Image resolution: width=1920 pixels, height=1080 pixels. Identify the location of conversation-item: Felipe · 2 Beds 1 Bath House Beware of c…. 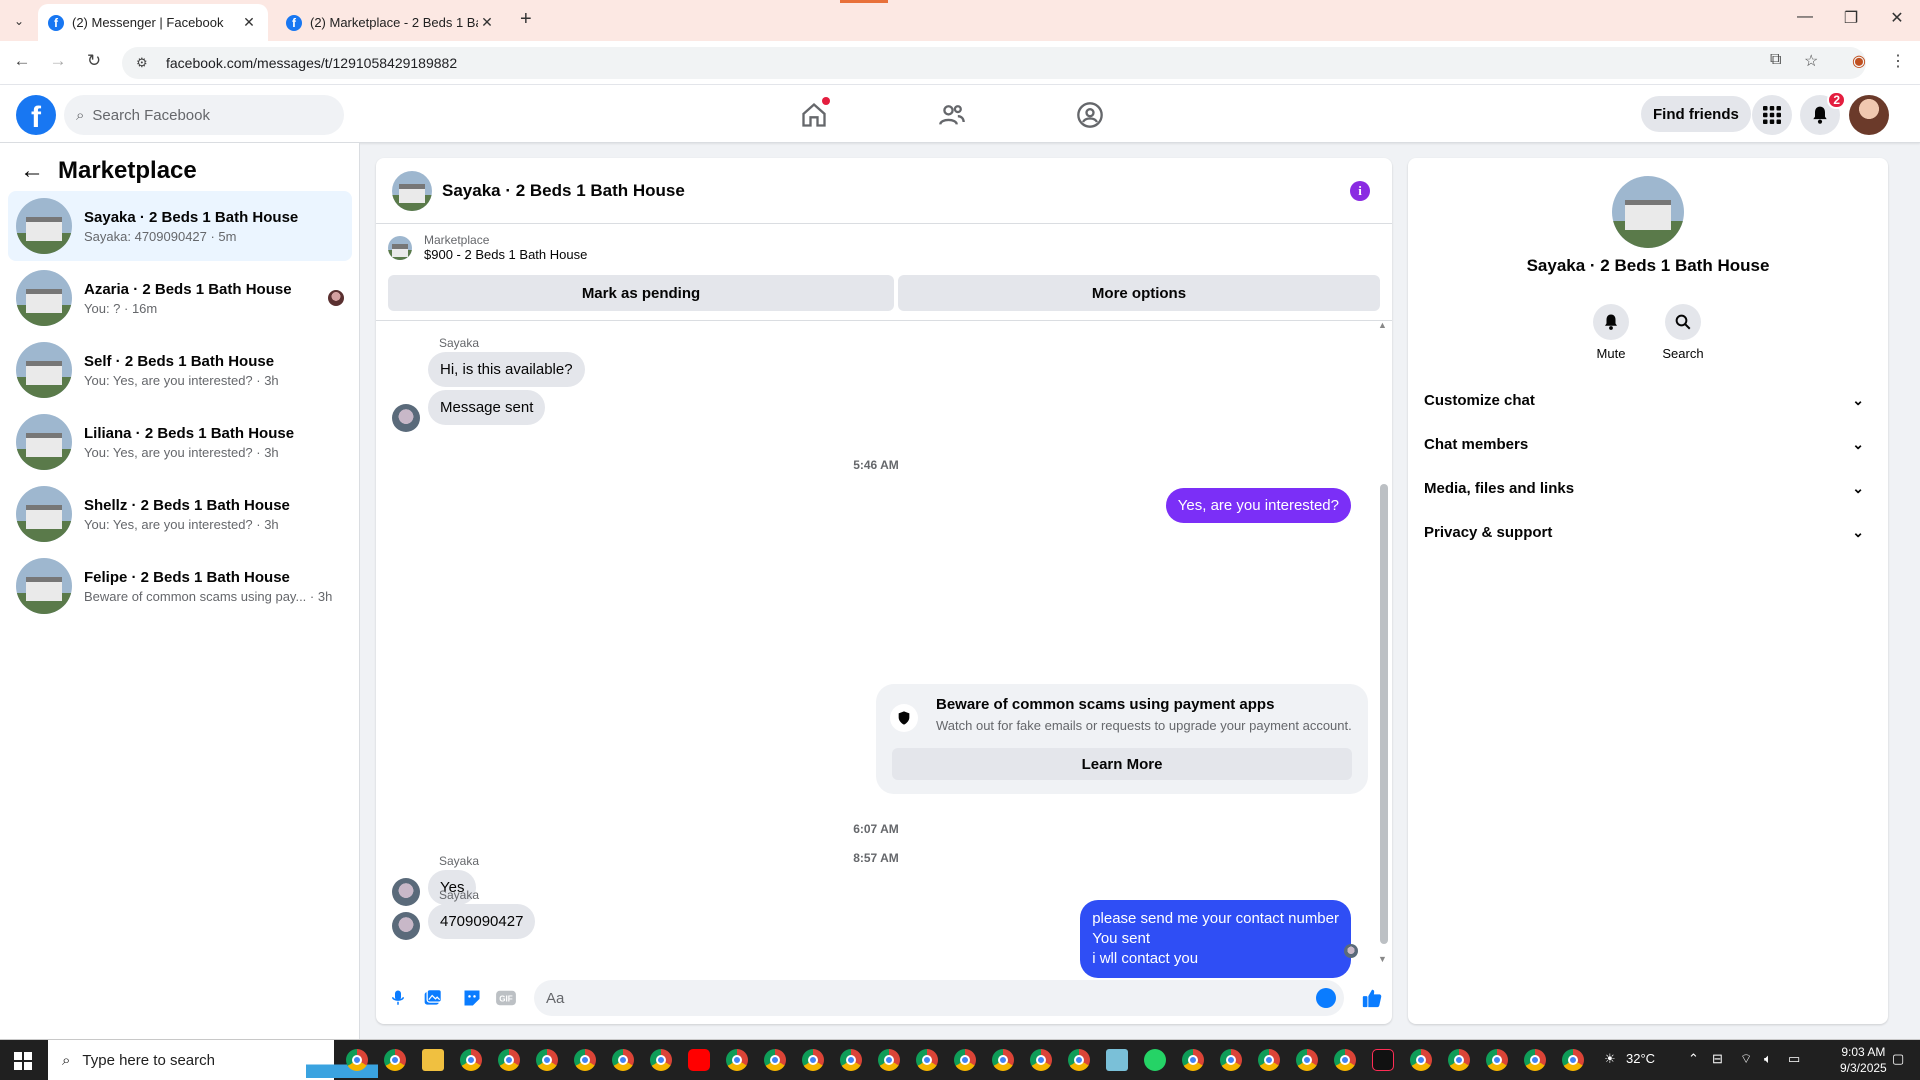
(180, 586).